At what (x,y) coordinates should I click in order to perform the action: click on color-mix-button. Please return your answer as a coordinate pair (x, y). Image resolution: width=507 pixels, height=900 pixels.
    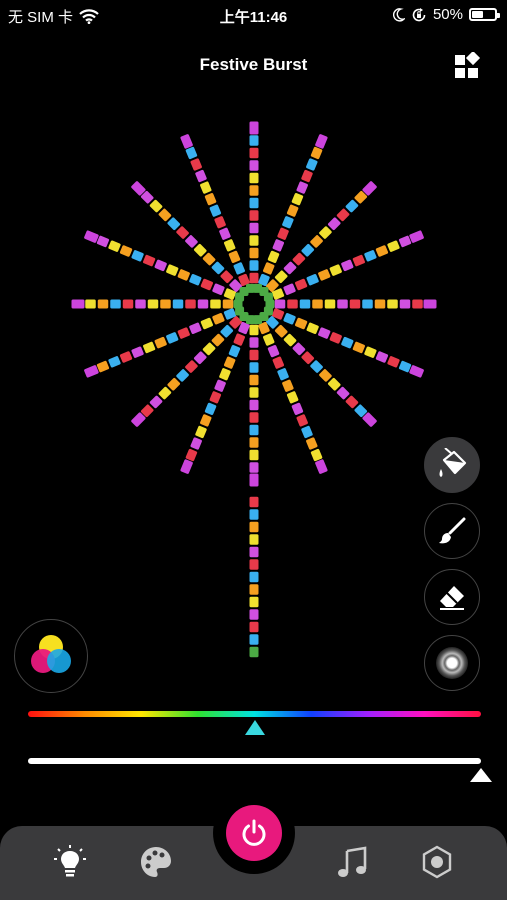
    Looking at the image, I should click on (51, 656).